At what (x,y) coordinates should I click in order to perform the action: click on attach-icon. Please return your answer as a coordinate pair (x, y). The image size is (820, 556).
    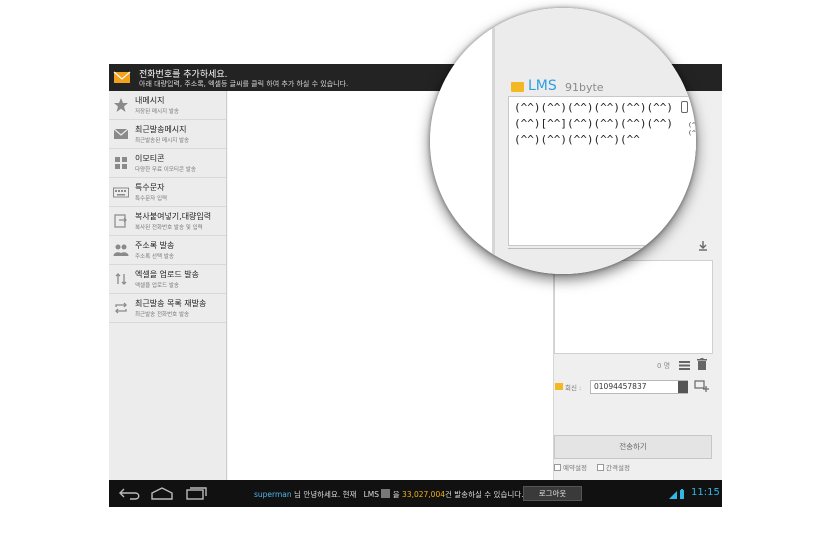
    Looking at the image, I should click on (684, 107).